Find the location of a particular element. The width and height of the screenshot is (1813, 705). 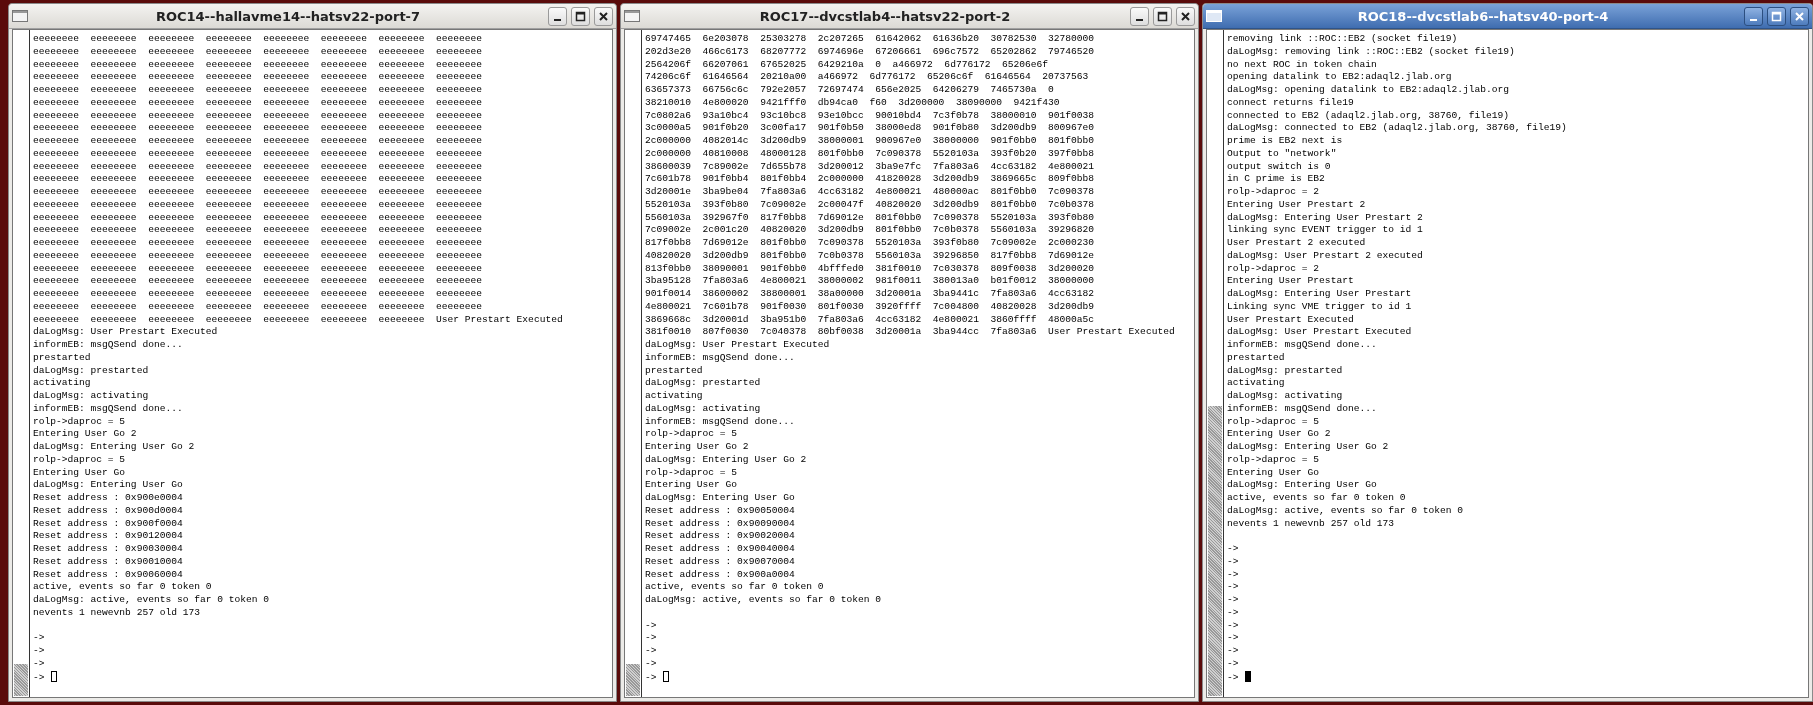

terminal-line: daLogMsg: Entering User Go is located at coordinates (720, 498).